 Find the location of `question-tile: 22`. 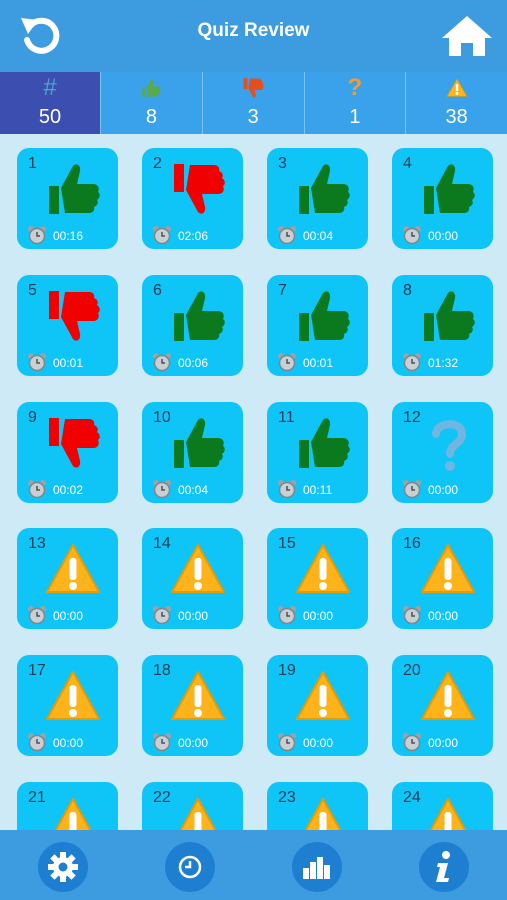

question-tile: 22 is located at coordinates (192, 806).